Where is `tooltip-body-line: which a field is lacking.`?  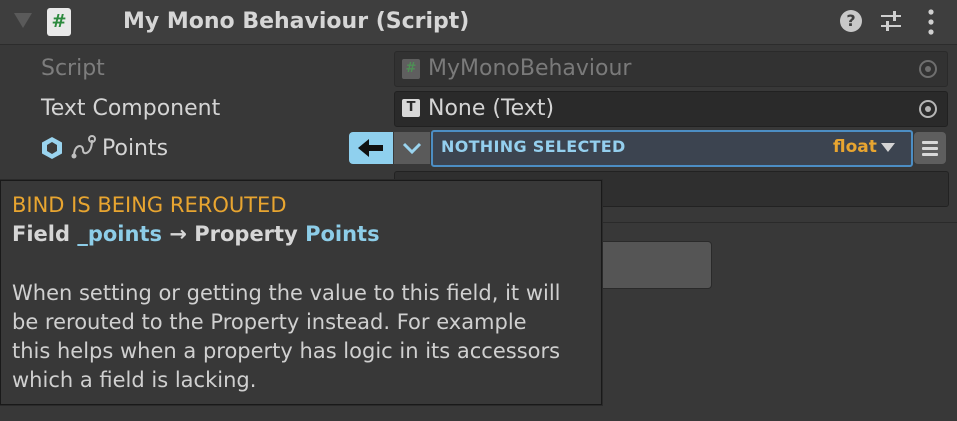
tooltip-body-line: which a field is lacking. is located at coordinates (134, 380).